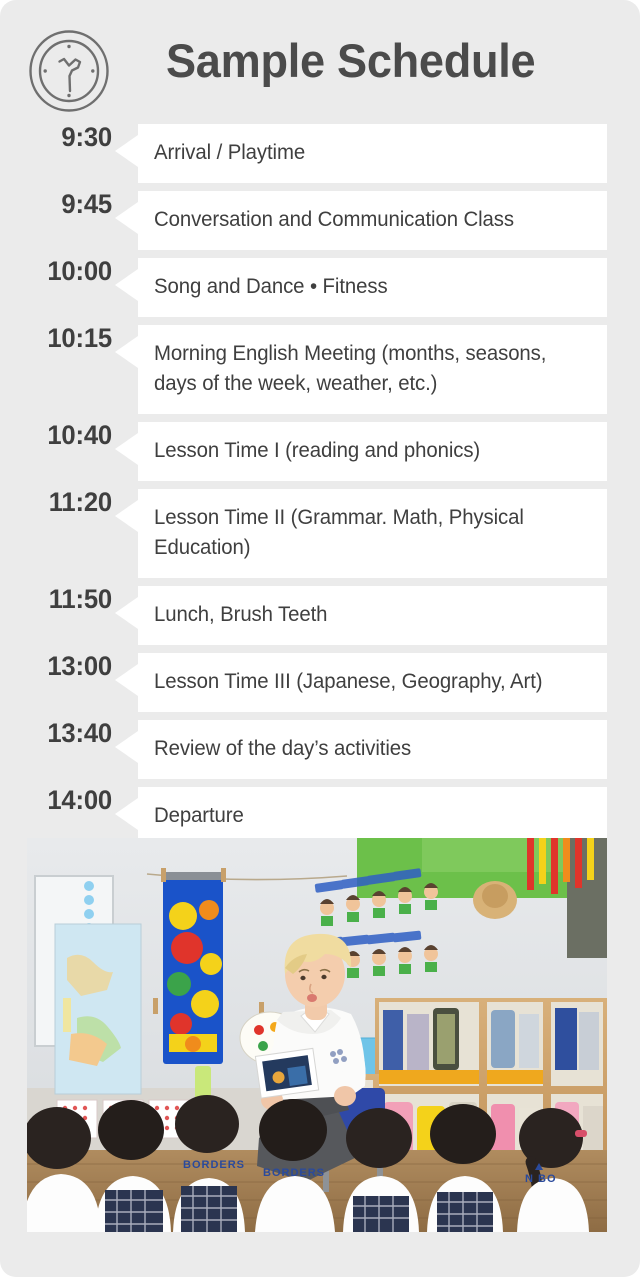  What do you see at coordinates (86, 204) in the screenshot?
I see `row-time: 9:45` at bounding box center [86, 204].